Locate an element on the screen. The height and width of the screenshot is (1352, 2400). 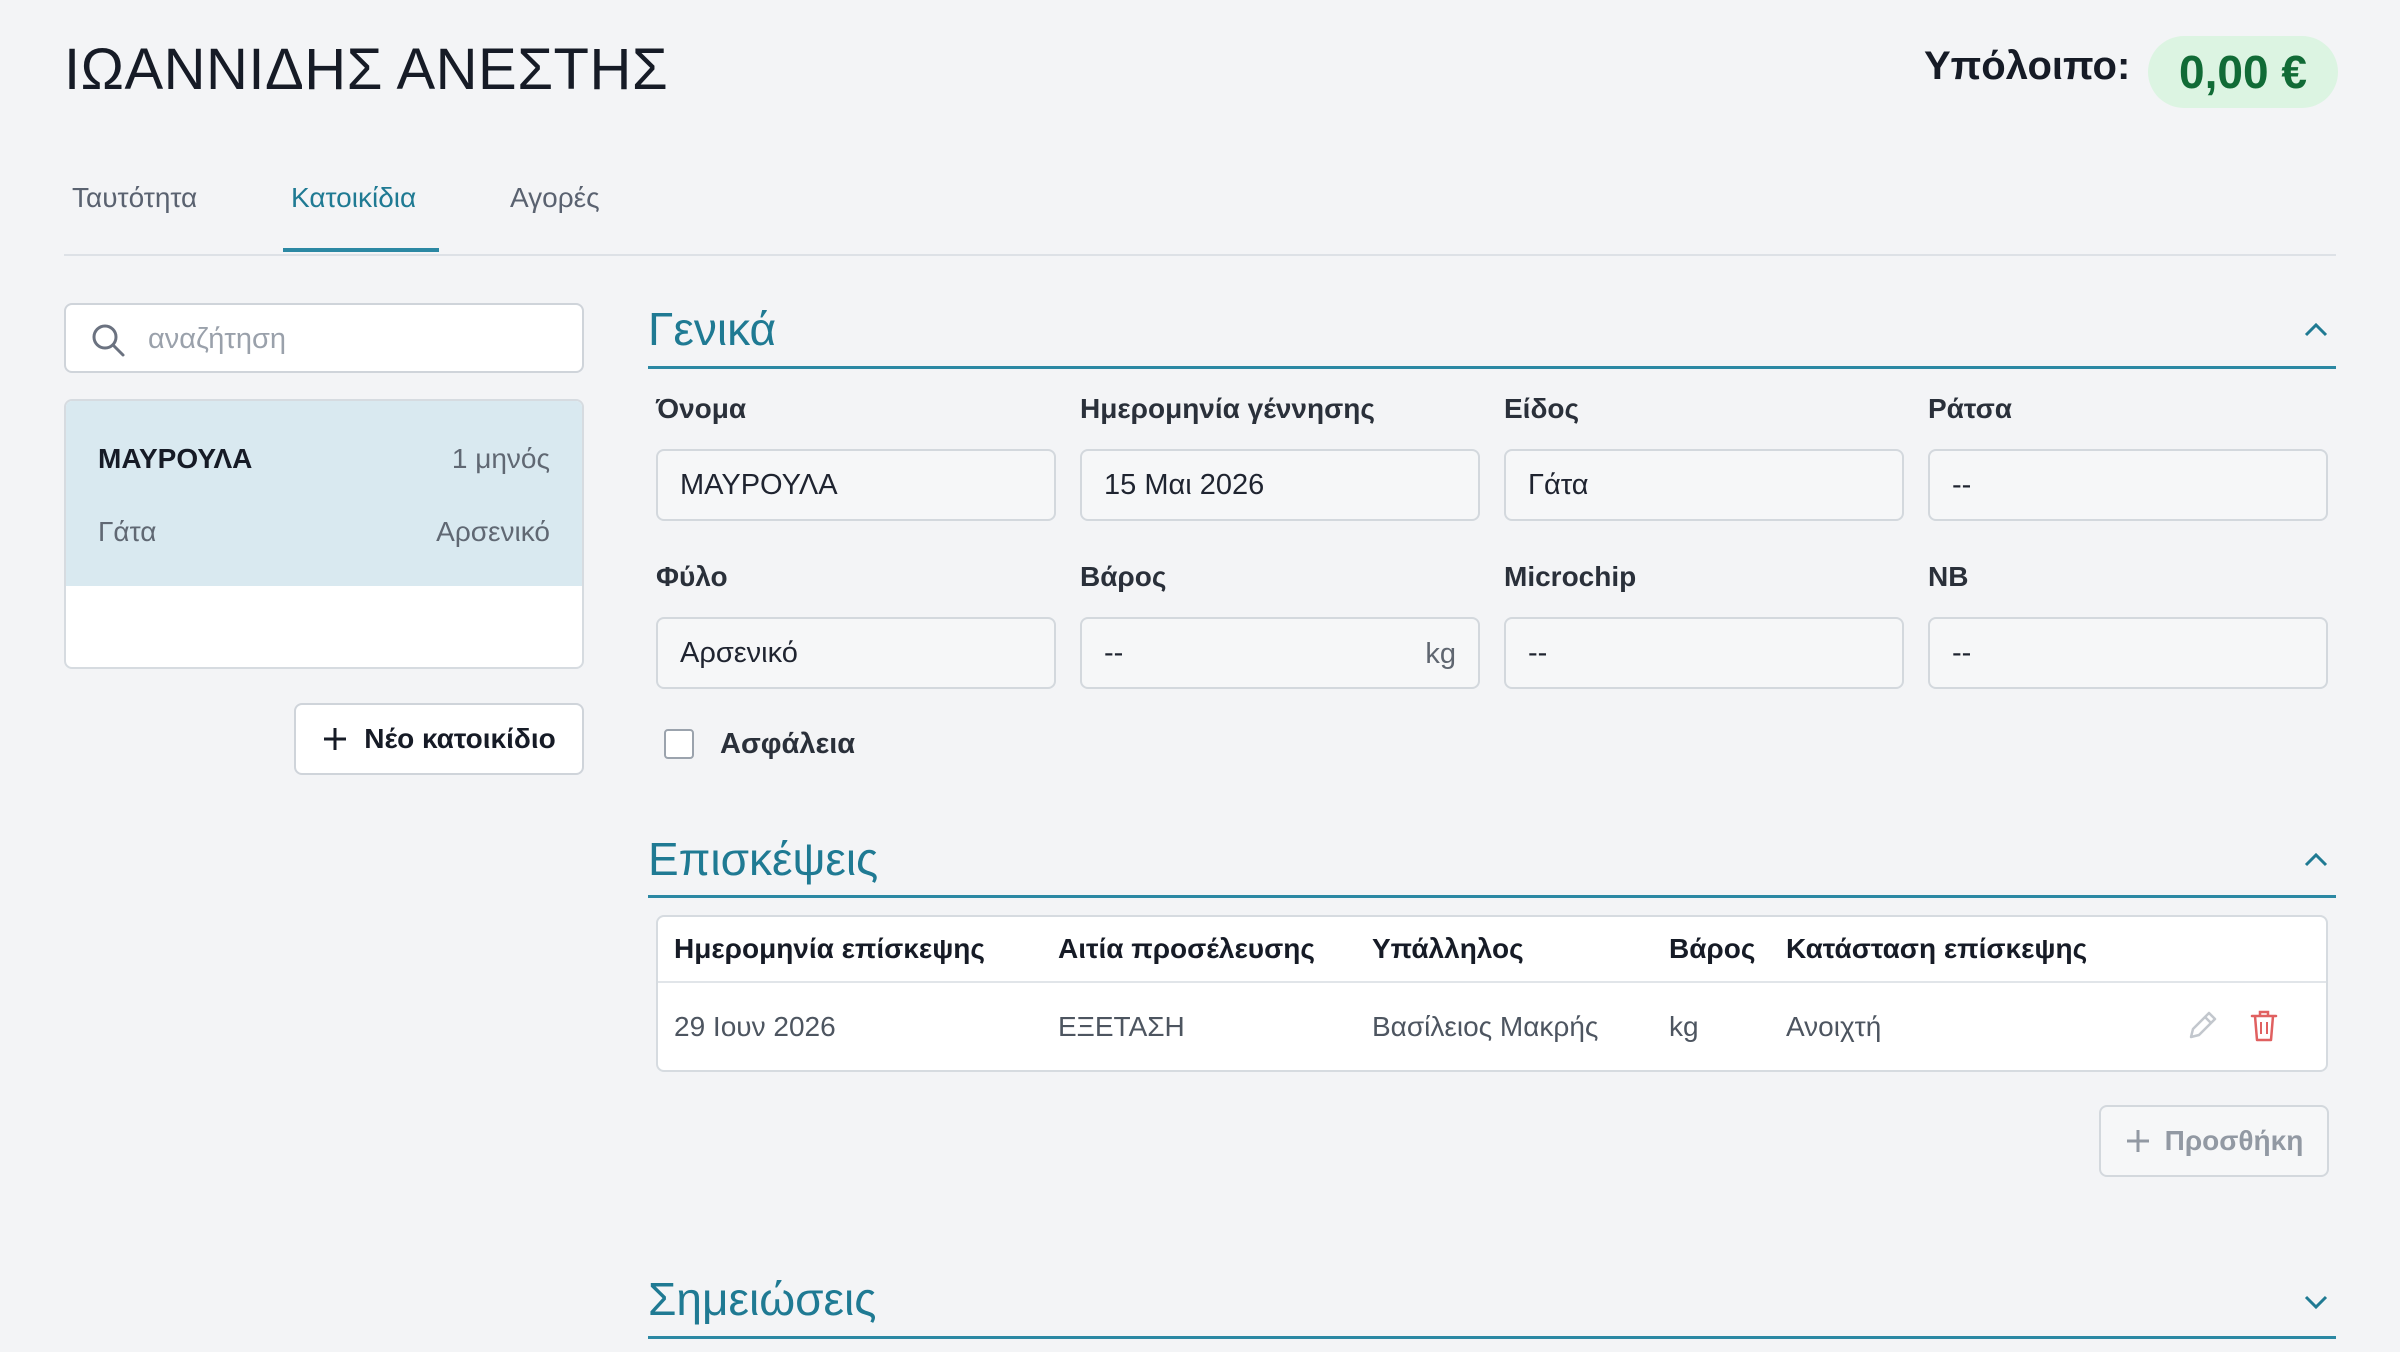
sex-field: Αρσενικό is located at coordinates (856, 653).